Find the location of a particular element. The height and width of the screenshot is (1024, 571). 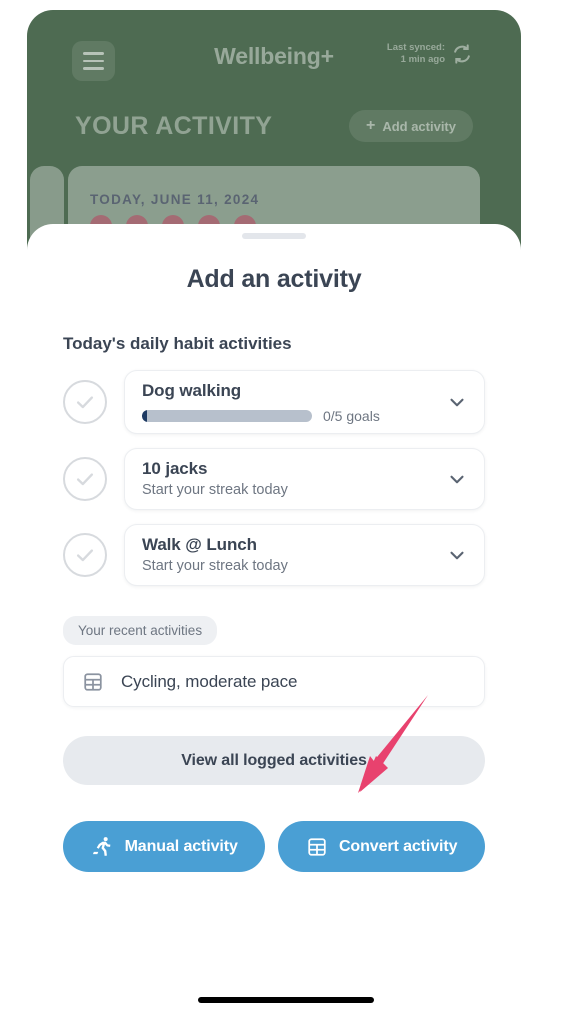

recent-activity-item: Cycling, moderate pace is located at coordinates (274, 681).